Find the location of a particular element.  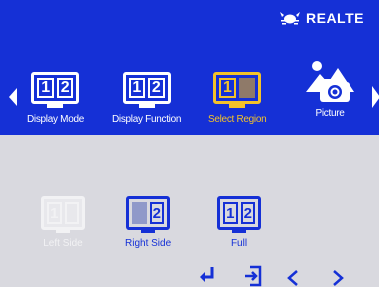

menu-scroll-left-arrow is located at coordinates (13, 97).